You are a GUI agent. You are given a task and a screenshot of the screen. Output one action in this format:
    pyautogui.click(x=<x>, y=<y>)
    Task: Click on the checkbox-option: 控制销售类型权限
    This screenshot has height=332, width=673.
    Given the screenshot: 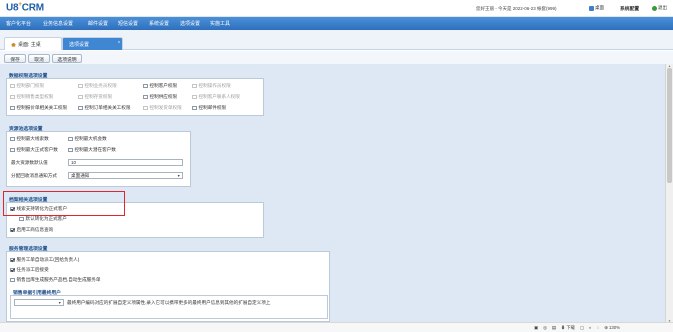 What is the action you would take?
    pyautogui.click(x=31, y=97)
    